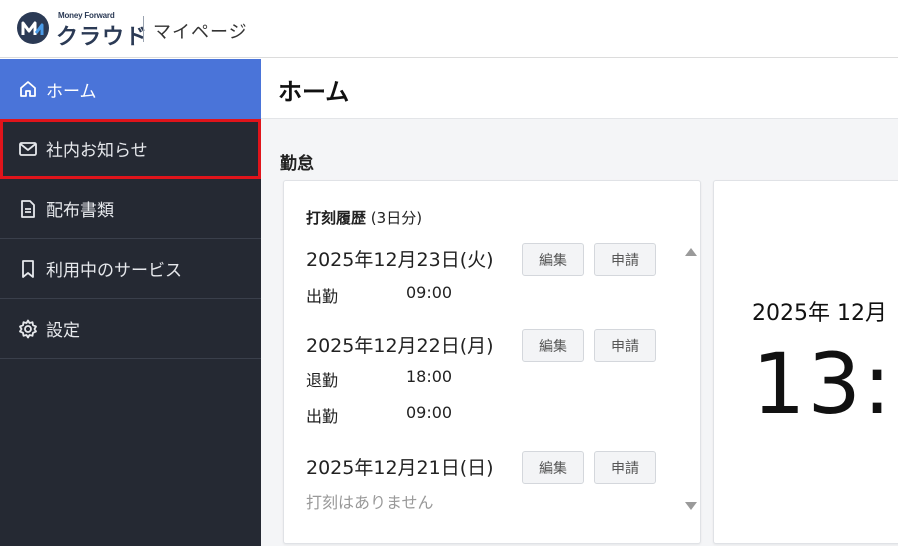 Image resolution: width=898 pixels, height=546 pixels. What do you see at coordinates (400, 468) in the screenshot?
I see `history-day-date: 2025年12月21日(日)` at bounding box center [400, 468].